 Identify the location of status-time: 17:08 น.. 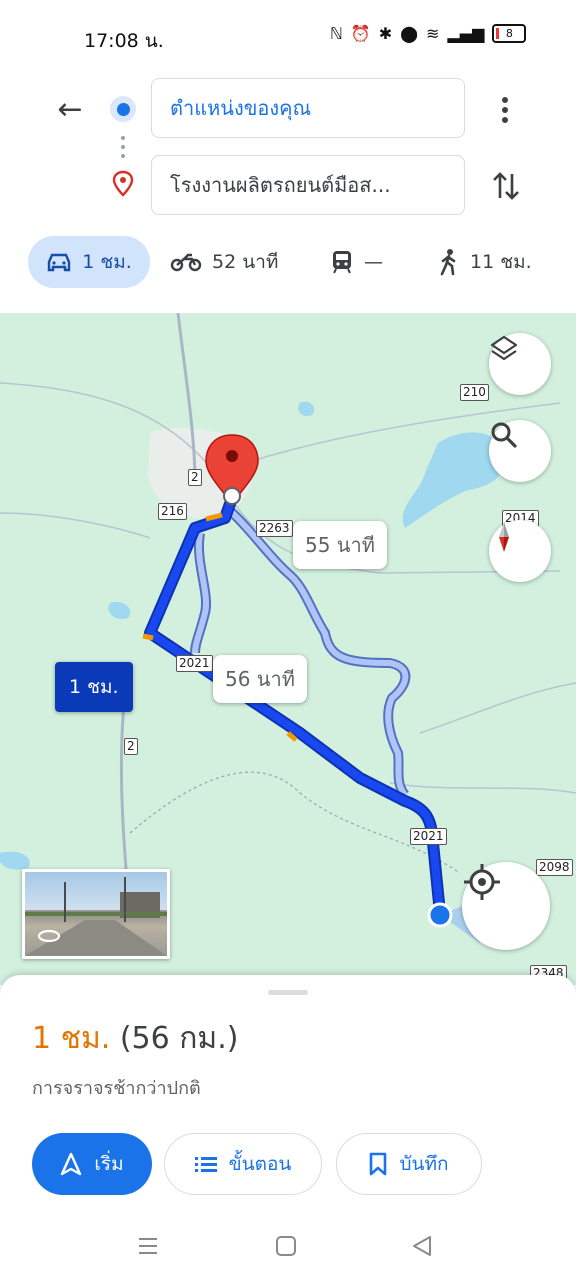
(124, 41).